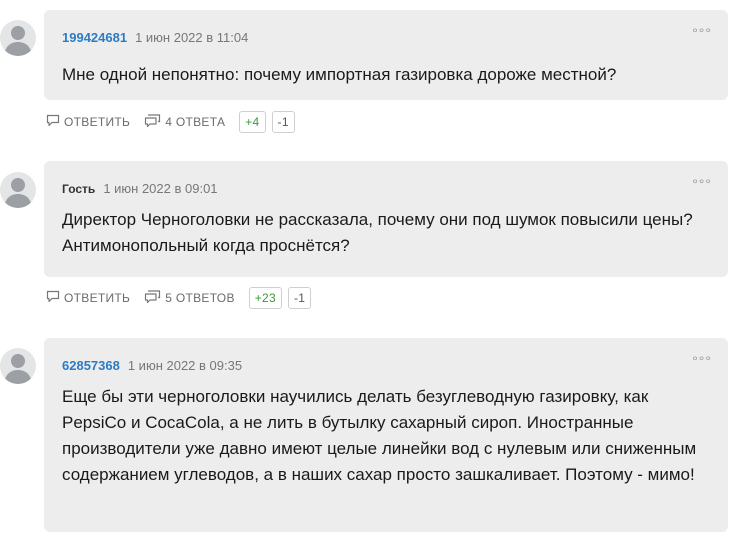 Image resolution: width=740 pixels, height=541 pixels. I want to click on comment-meta: 62857368 1 июн 2022 в 09:35, so click(152, 365).